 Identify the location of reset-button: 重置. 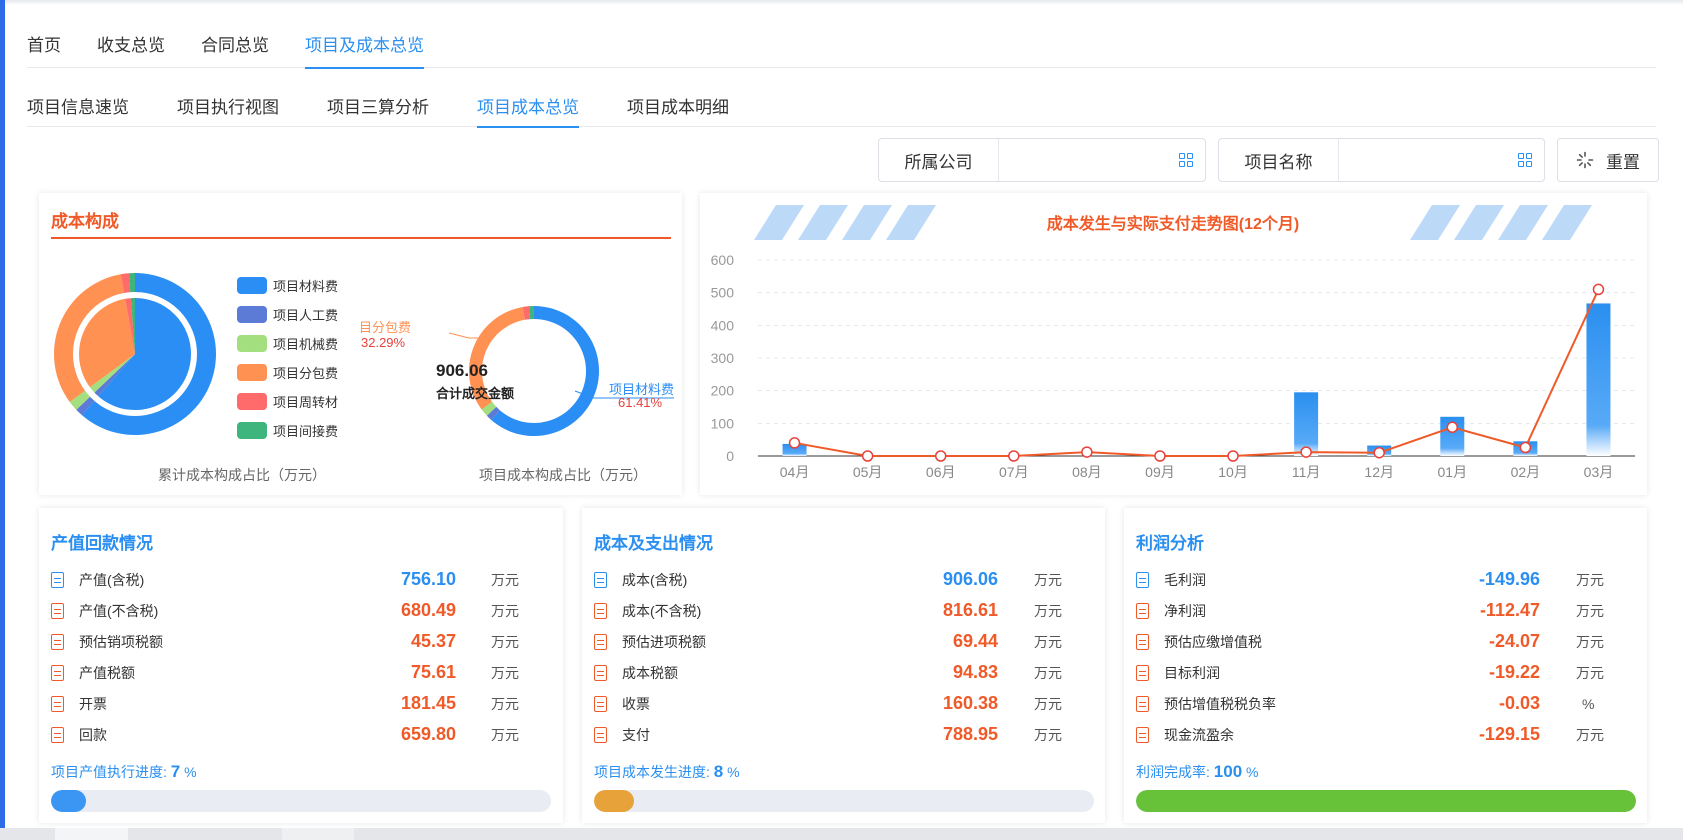
(1608, 160).